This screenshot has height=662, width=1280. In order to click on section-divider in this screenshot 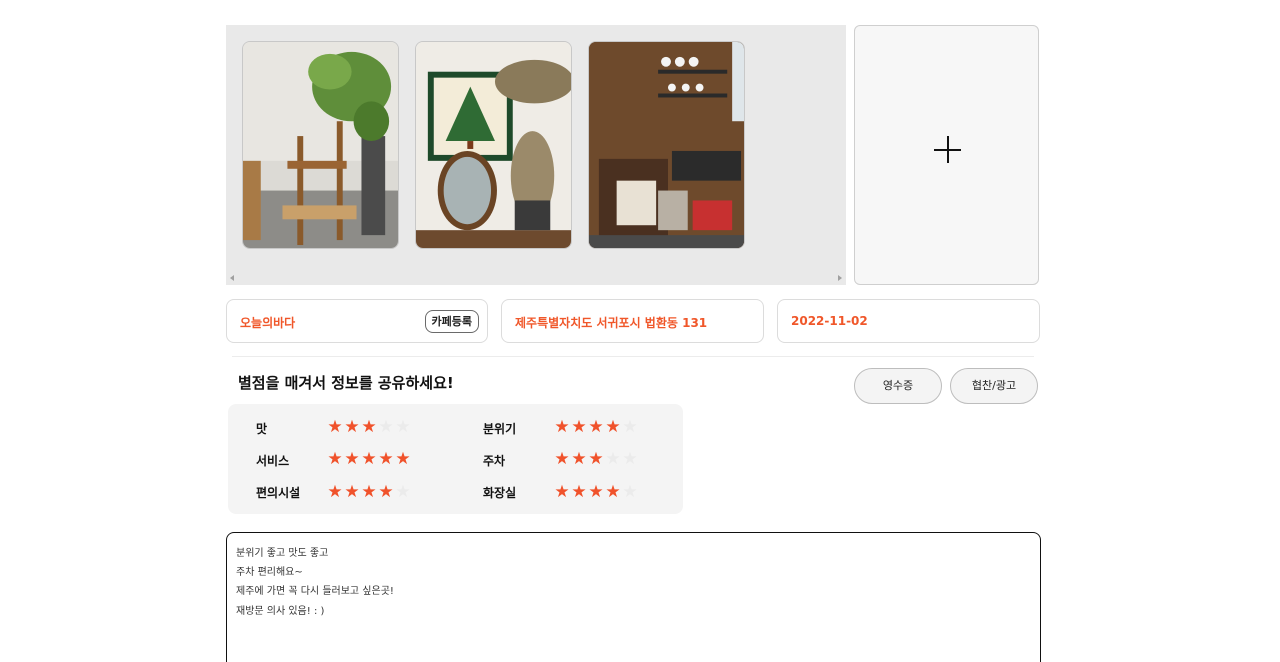, I will do `click(633, 356)`.